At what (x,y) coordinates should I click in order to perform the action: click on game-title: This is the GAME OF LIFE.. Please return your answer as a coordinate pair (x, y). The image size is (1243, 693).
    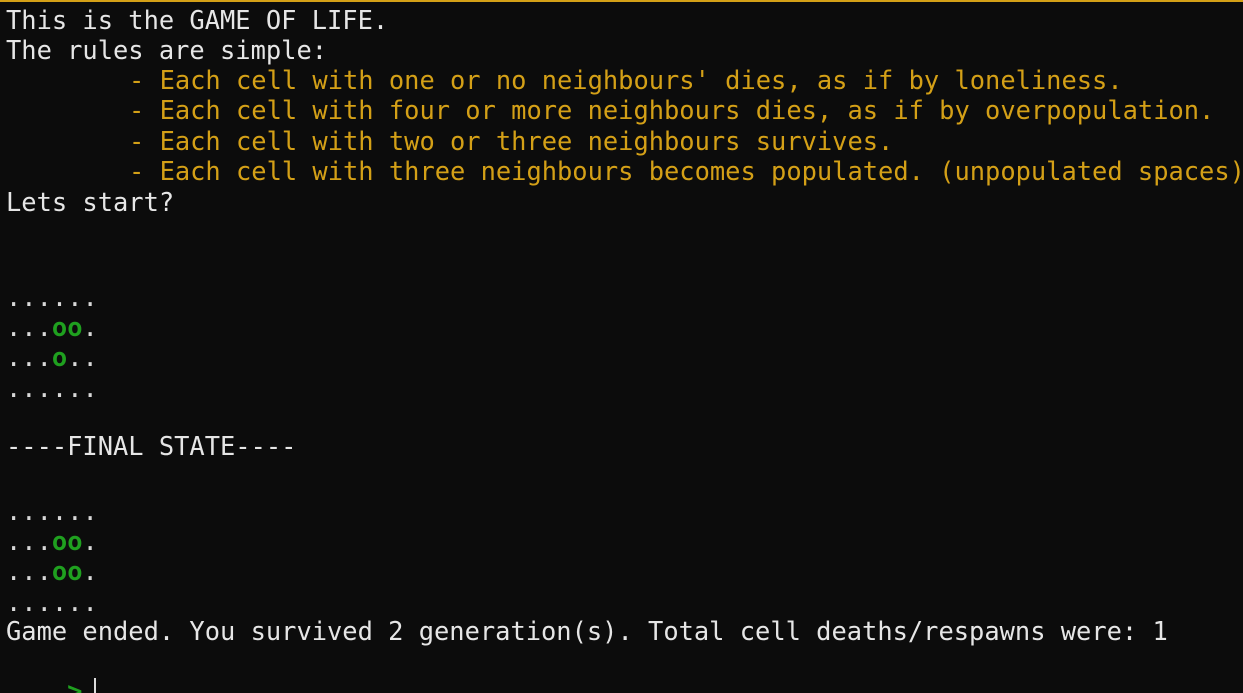
    Looking at the image, I should click on (197, 20).